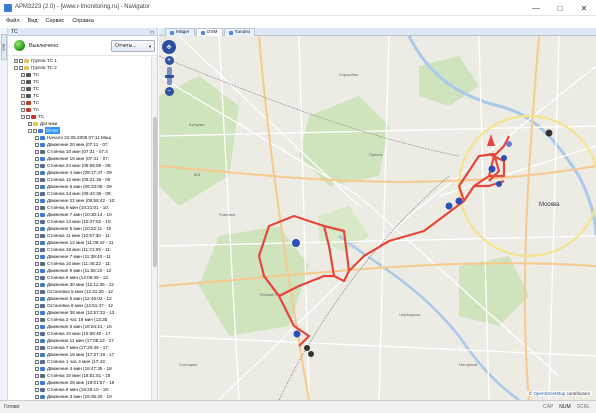 The height and width of the screenshot is (413, 596). Describe the element at coordinates (74, 242) in the screenshot. I see `tree-row: Движение 12 мин (11:08:42 - 11` at that location.